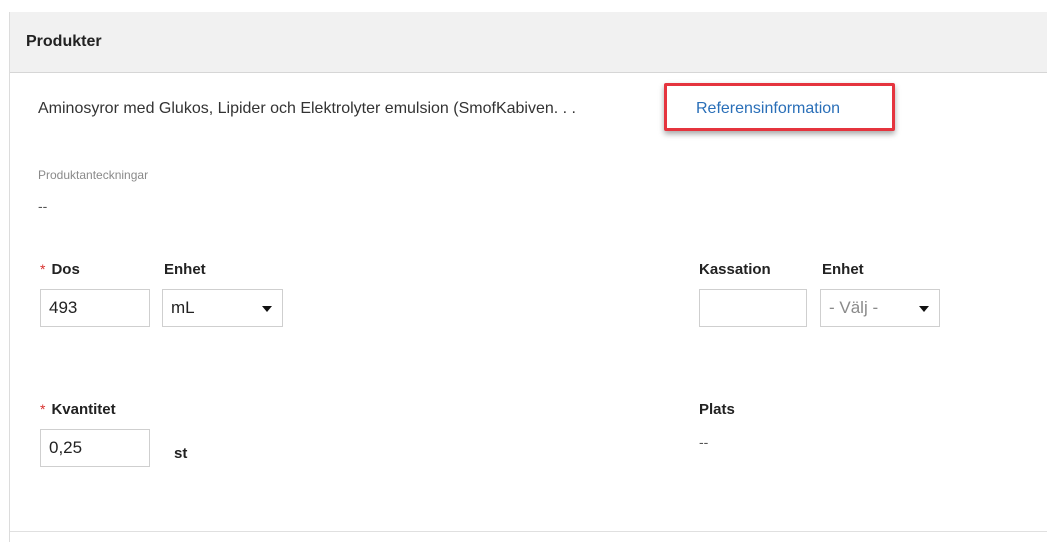  Describe the element at coordinates (181, 453) in the screenshot. I see `quantity-unit: st` at that location.